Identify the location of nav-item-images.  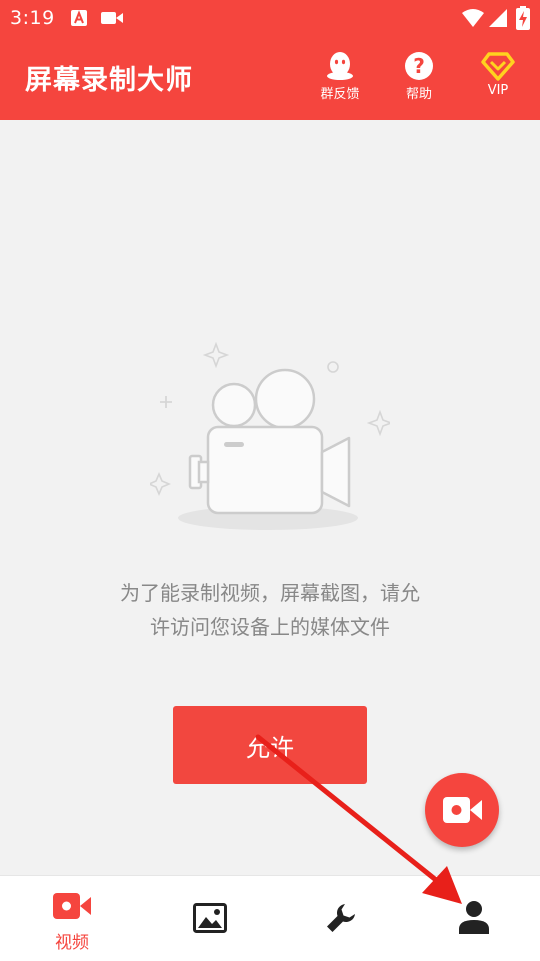
(211, 918).